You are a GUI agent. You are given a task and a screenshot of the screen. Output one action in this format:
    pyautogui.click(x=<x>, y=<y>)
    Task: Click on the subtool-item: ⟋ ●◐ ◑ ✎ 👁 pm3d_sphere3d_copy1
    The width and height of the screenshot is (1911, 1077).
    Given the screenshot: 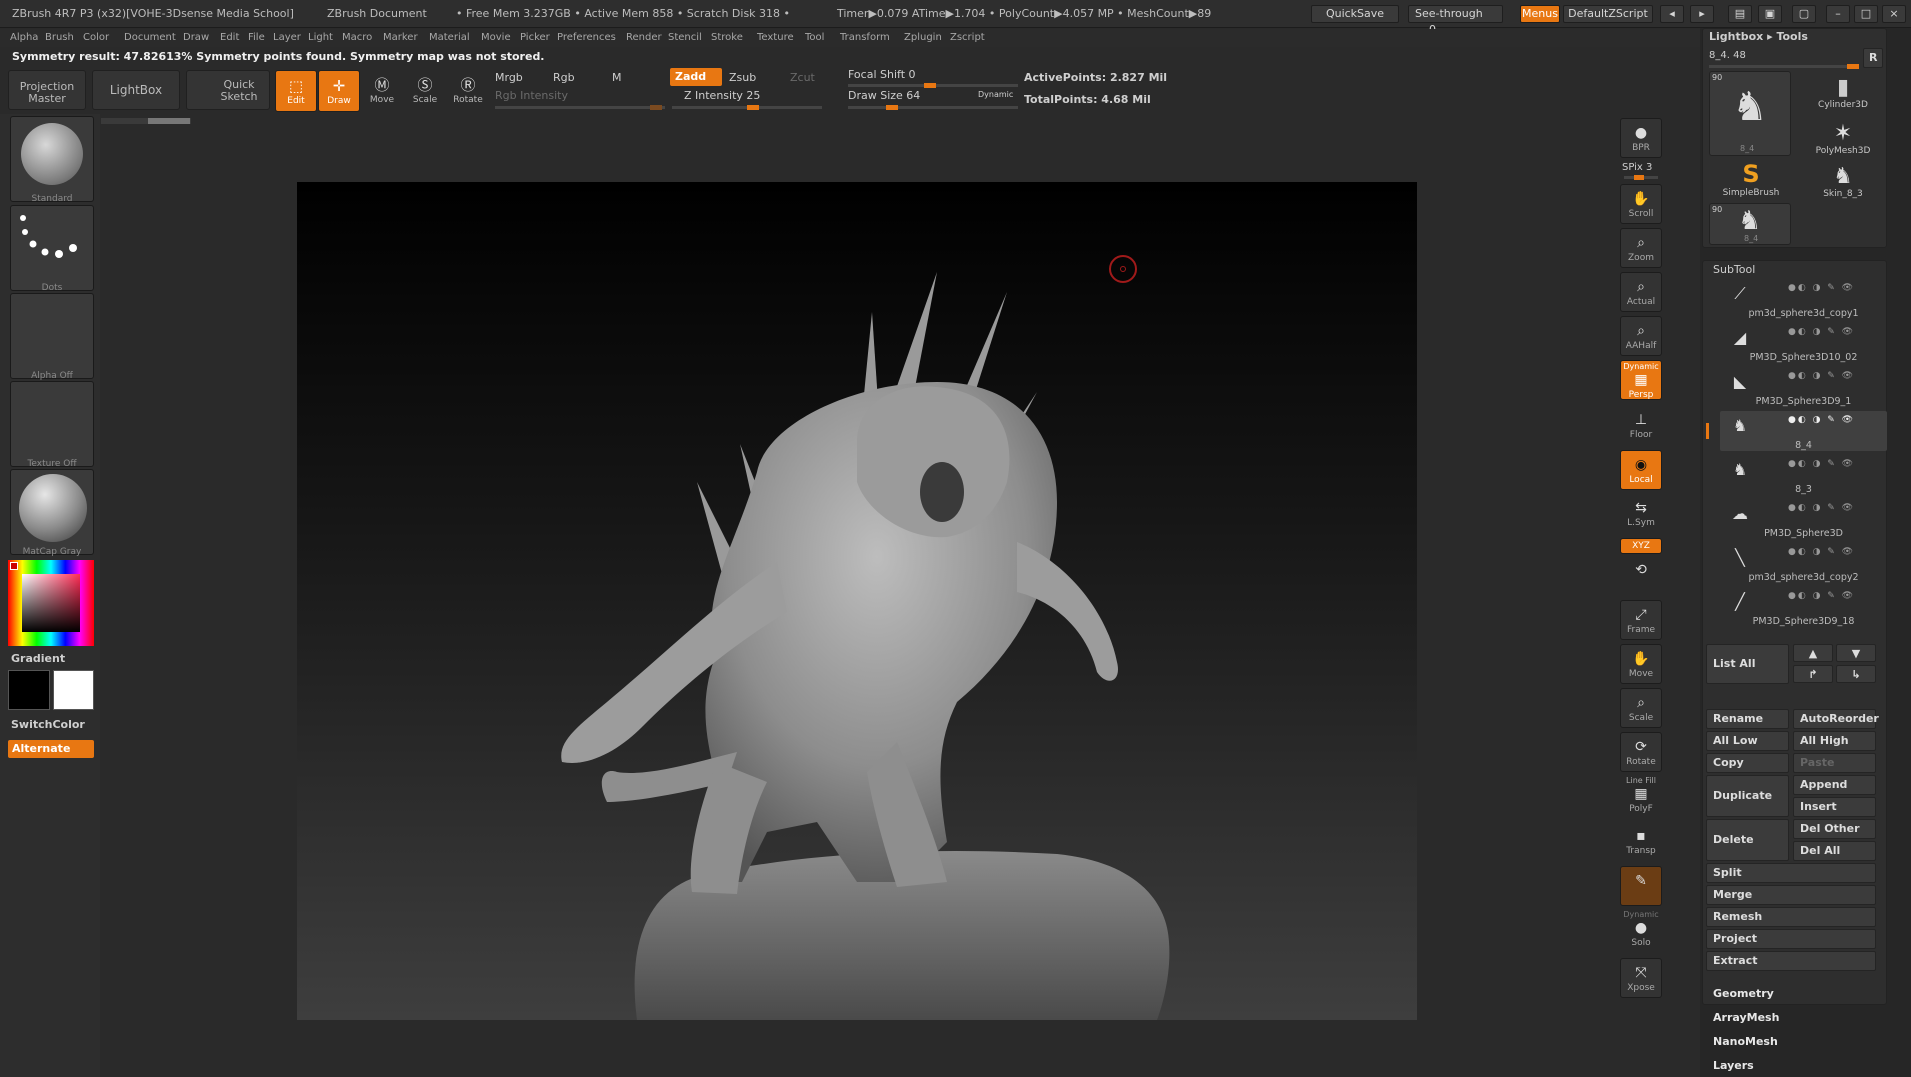 What is the action you would take?
    pyautogui.click(x=1803, y=299)
    